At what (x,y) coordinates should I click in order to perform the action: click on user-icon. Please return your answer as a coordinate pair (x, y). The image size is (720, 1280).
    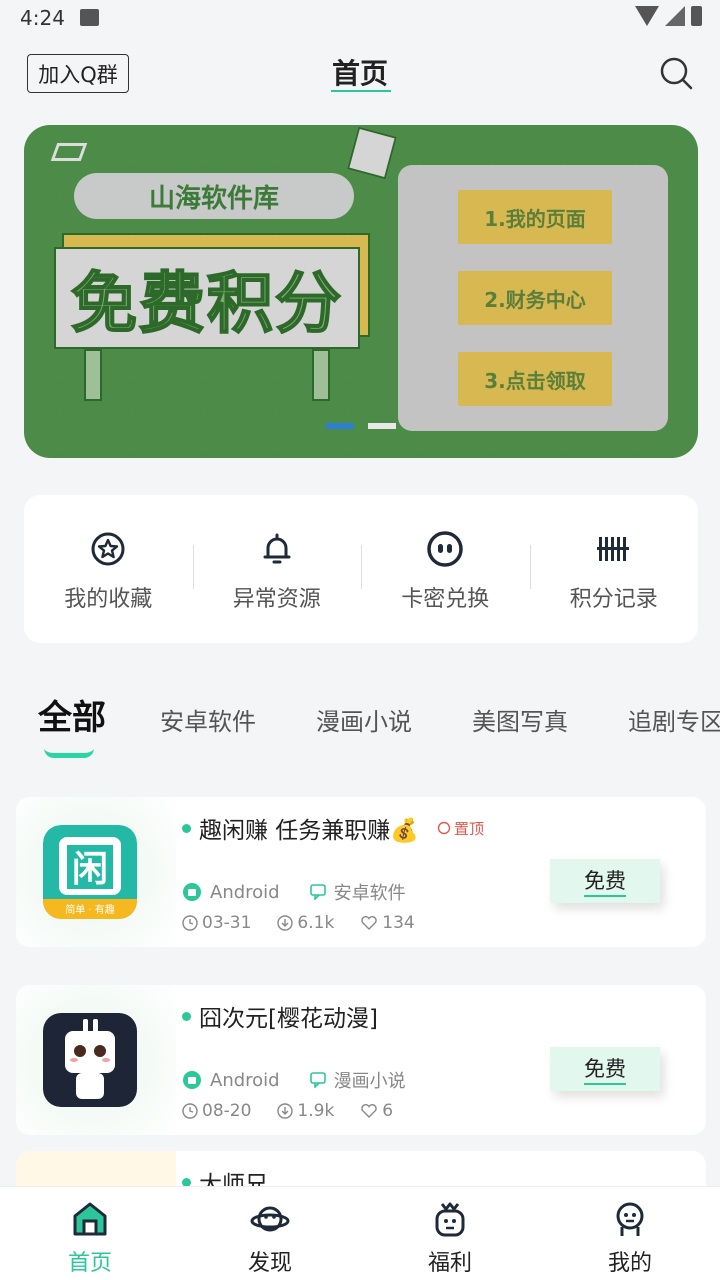
    Looking at the image, I should click on (630, 1219).